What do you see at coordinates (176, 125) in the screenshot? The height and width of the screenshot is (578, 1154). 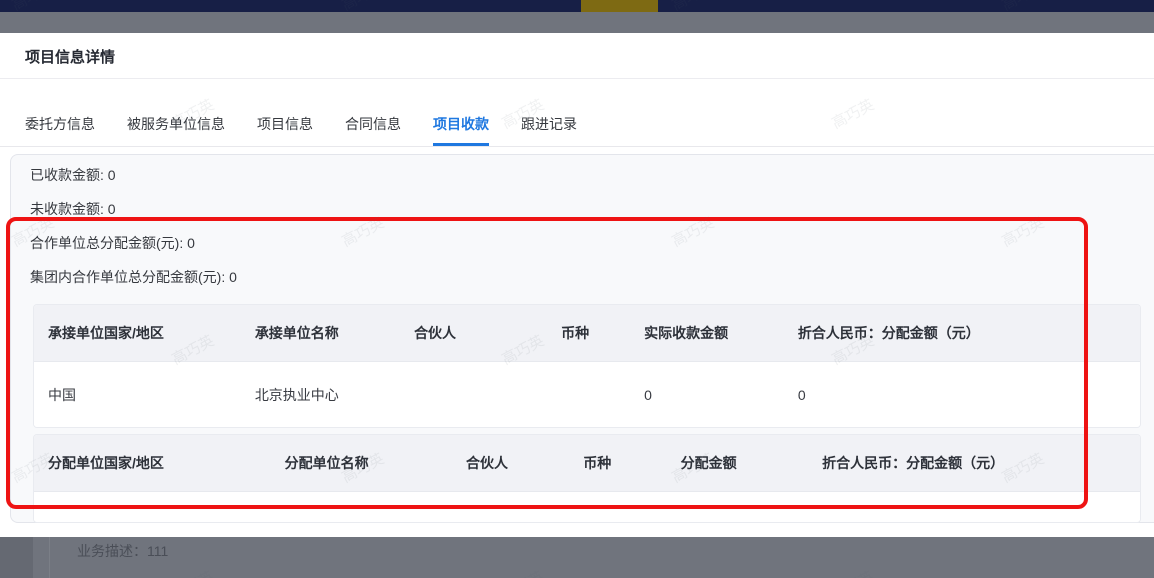 I see `tab-served-unit-info: 被服务单位信息` at bounding box center [176, 125].